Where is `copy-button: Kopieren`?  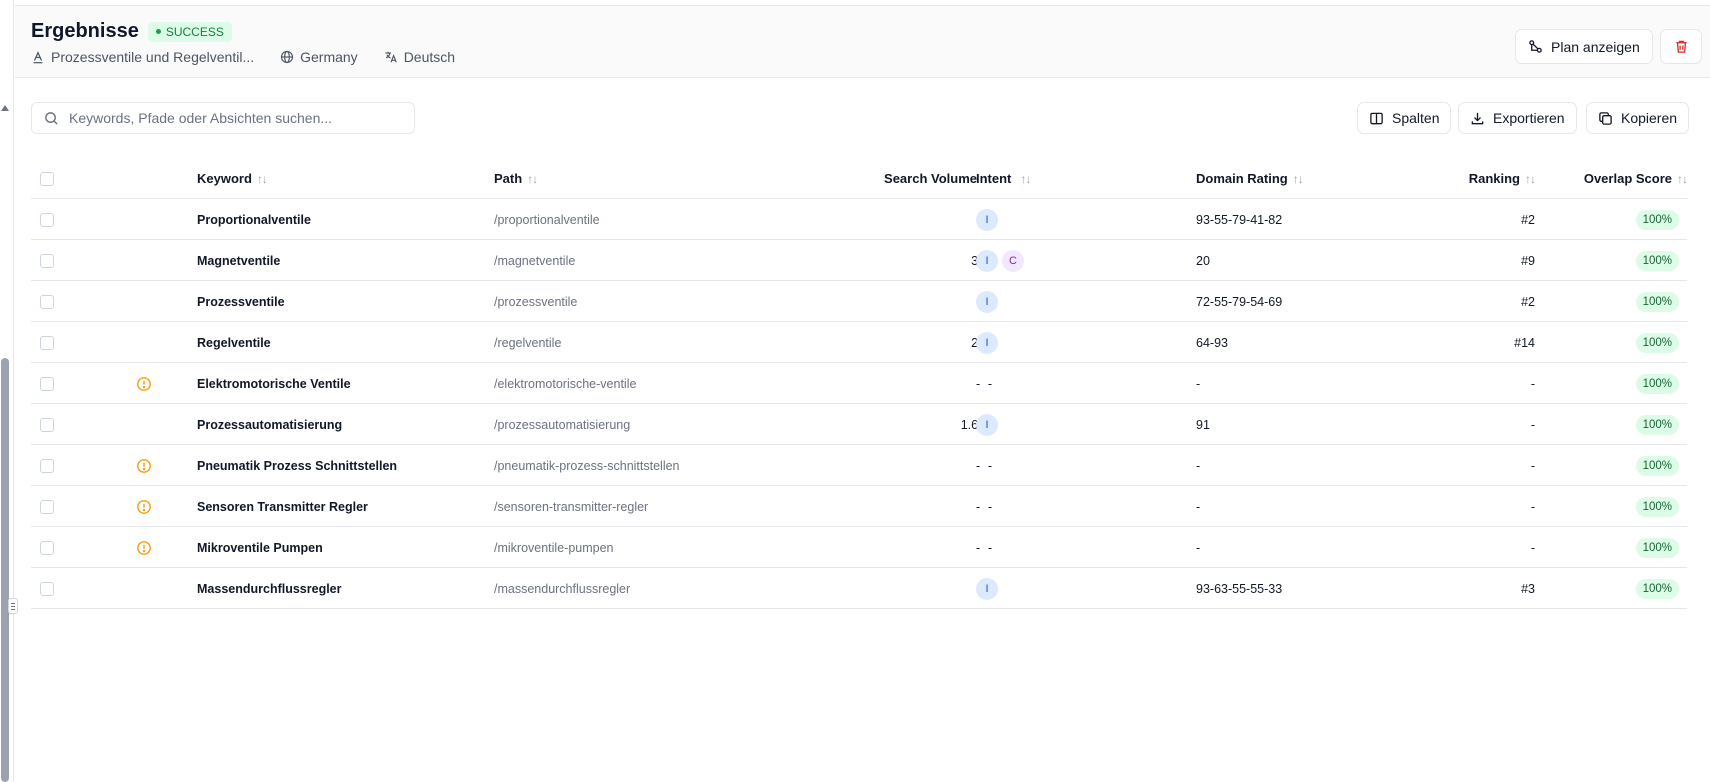 copy-button: Kopieren is located at coordinates (1638, 118).